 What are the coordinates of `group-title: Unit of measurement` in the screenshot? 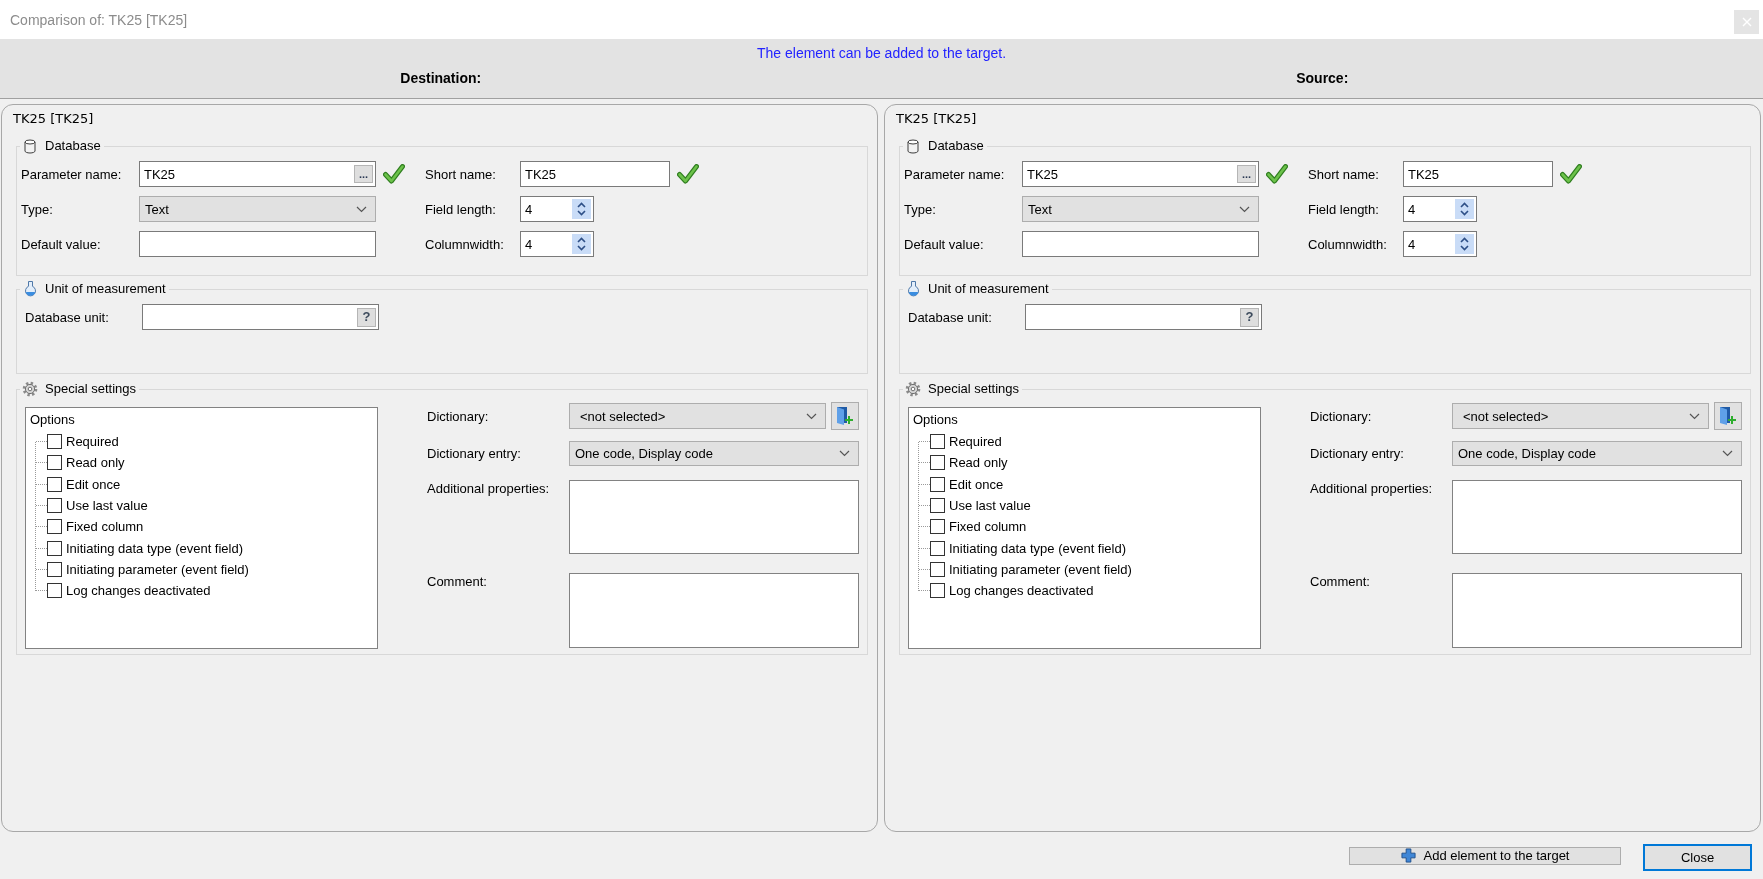 It's located at (105, 289).